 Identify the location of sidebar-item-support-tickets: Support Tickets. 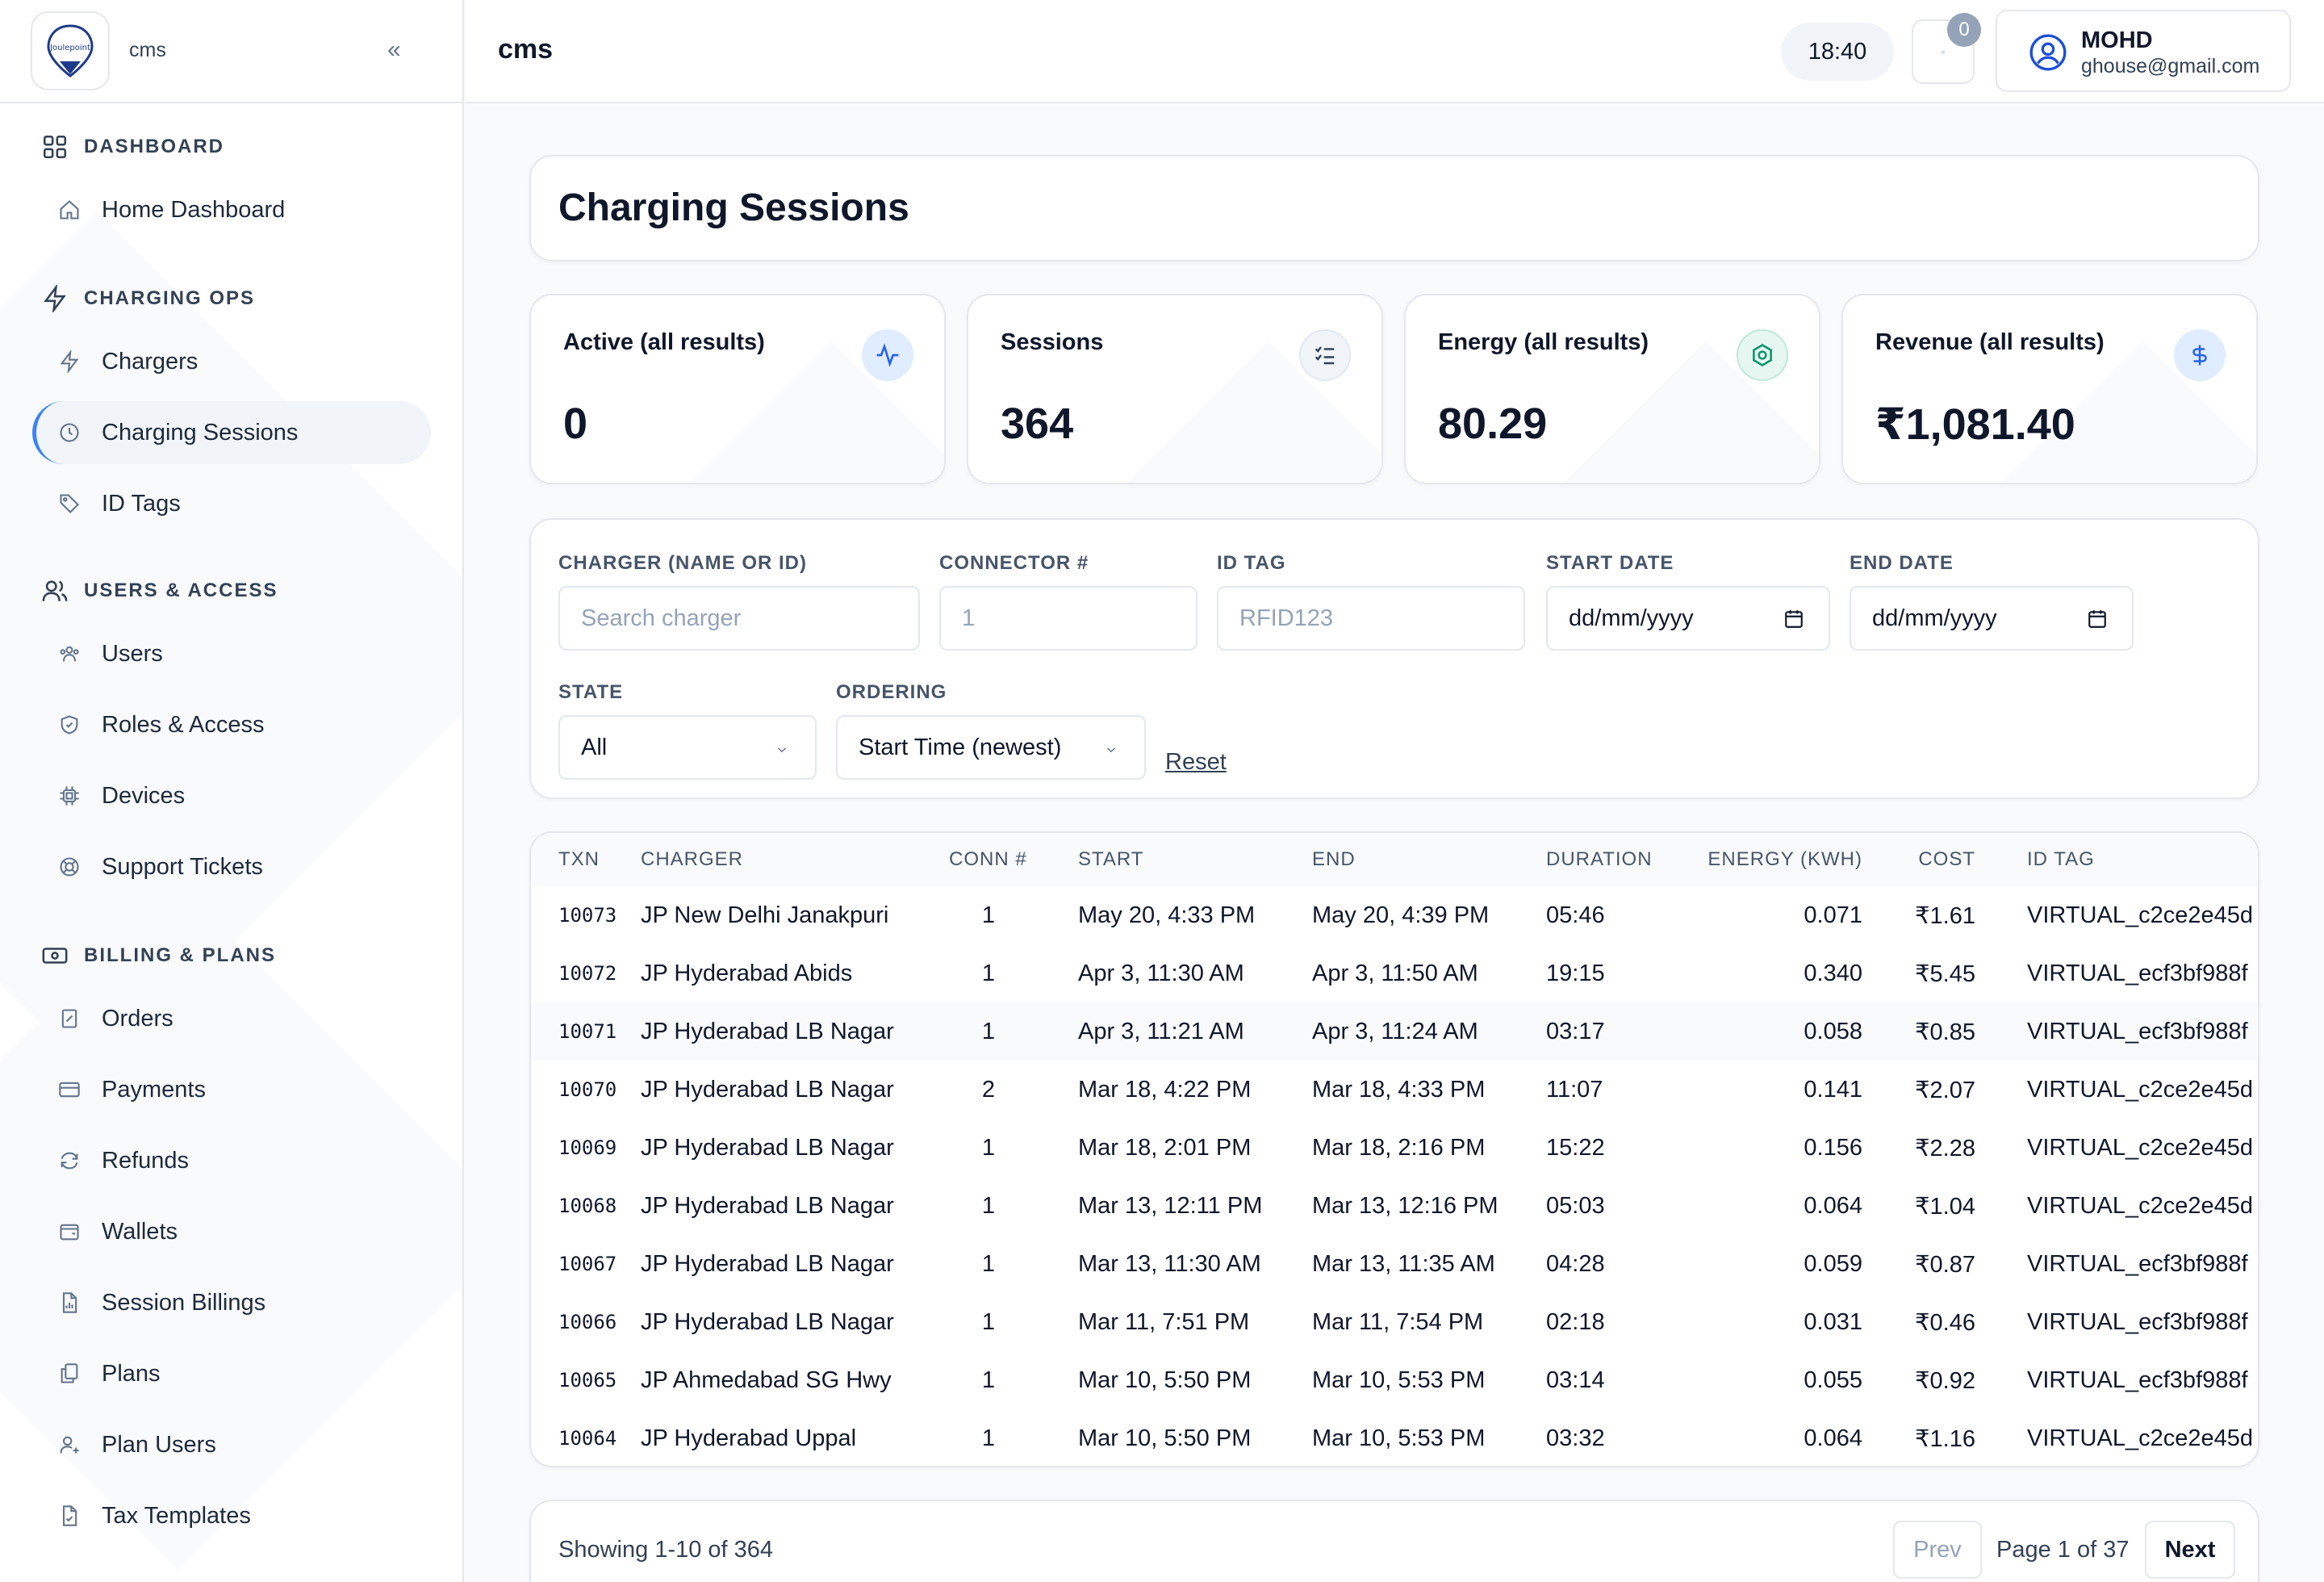
(232, 866).